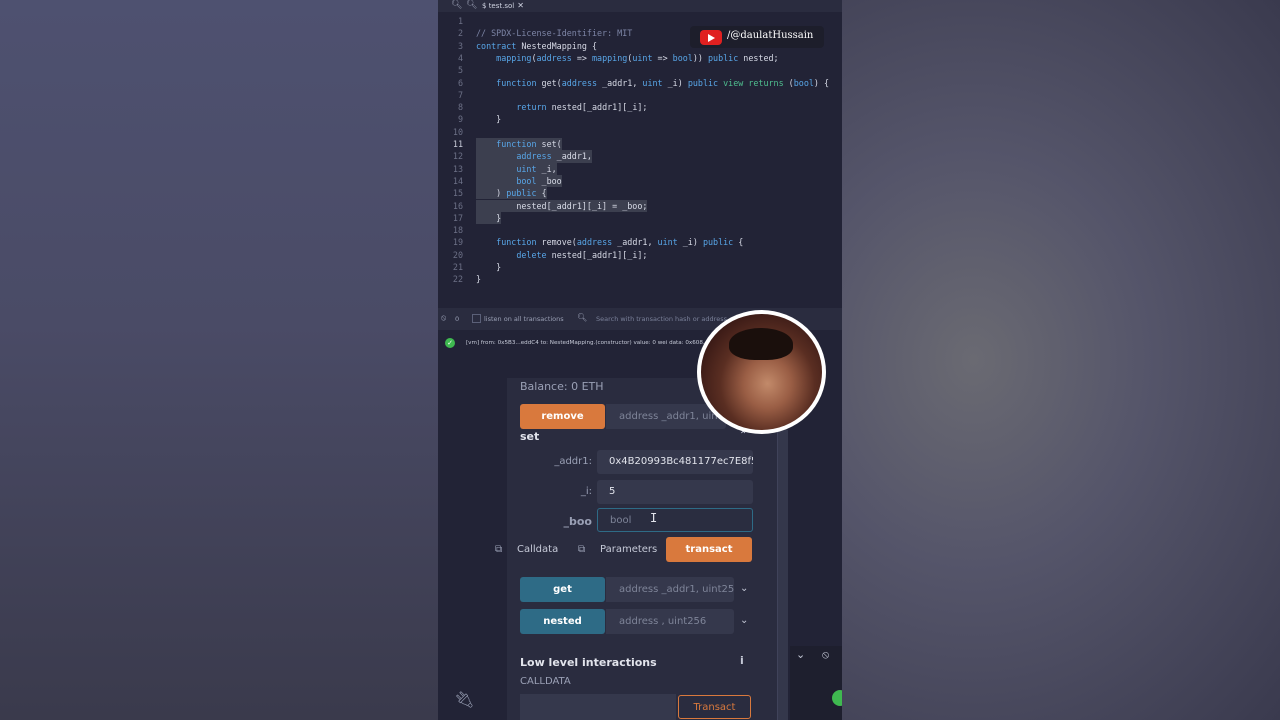 The height and width of the screenshot is (720, 1280). Describe the element at coordinates (460, 57) in the screenshot. I see `line-number: 4` at that location.